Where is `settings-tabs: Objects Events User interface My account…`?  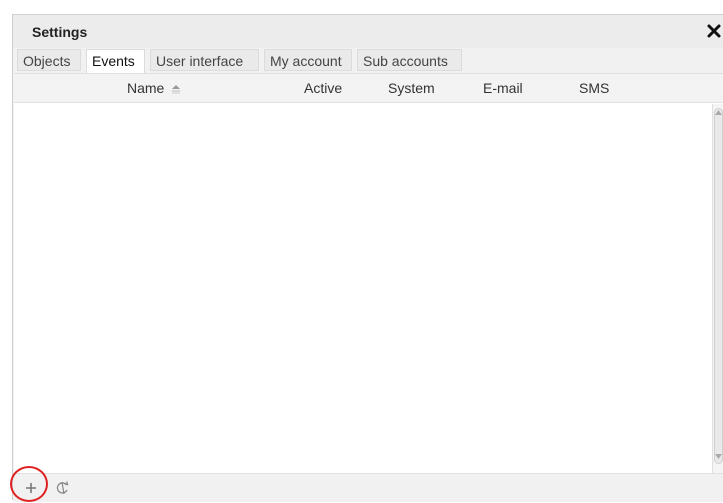
settings-tabs: Objects Events User interface My account… is located at coordinates (368, 61).